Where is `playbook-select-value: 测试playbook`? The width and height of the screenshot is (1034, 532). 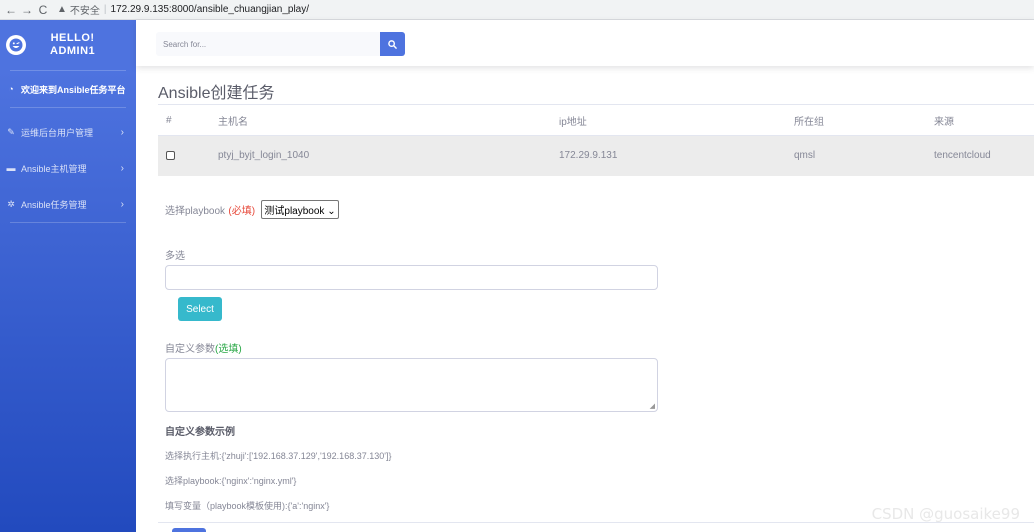
playbook-select-value: 测试playbook is located at coordinates (294, 211).